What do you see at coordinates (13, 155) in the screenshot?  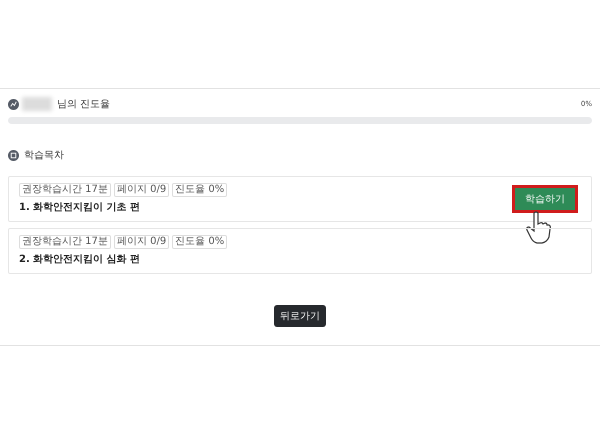 I see `list-icon` at bounding box center [13, 155].